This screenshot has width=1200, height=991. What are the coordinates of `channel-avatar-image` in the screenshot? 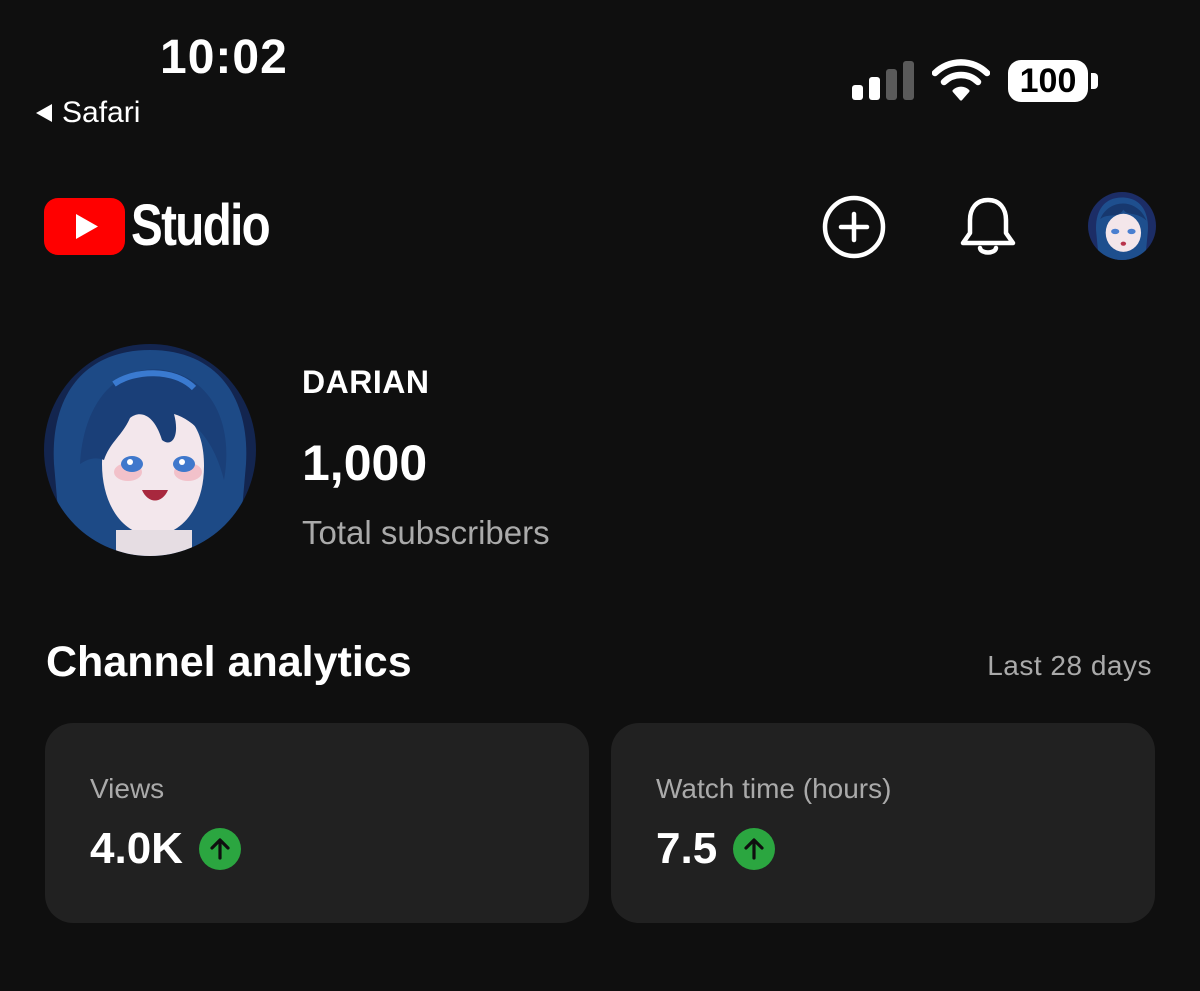 It's located at (150, 450).